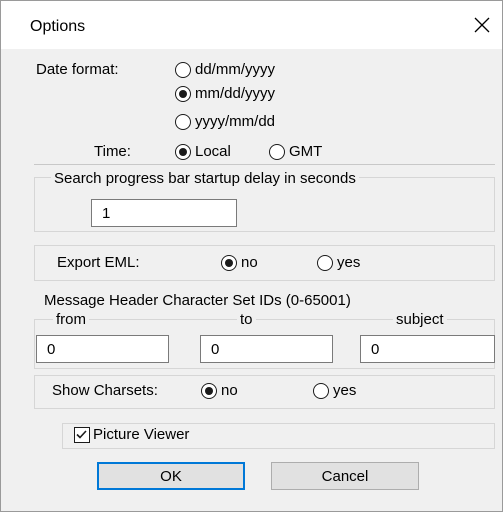  I want to click on radio-date-ddmmyyyy-label: dd/mm/yyyy, so click(235, 69).